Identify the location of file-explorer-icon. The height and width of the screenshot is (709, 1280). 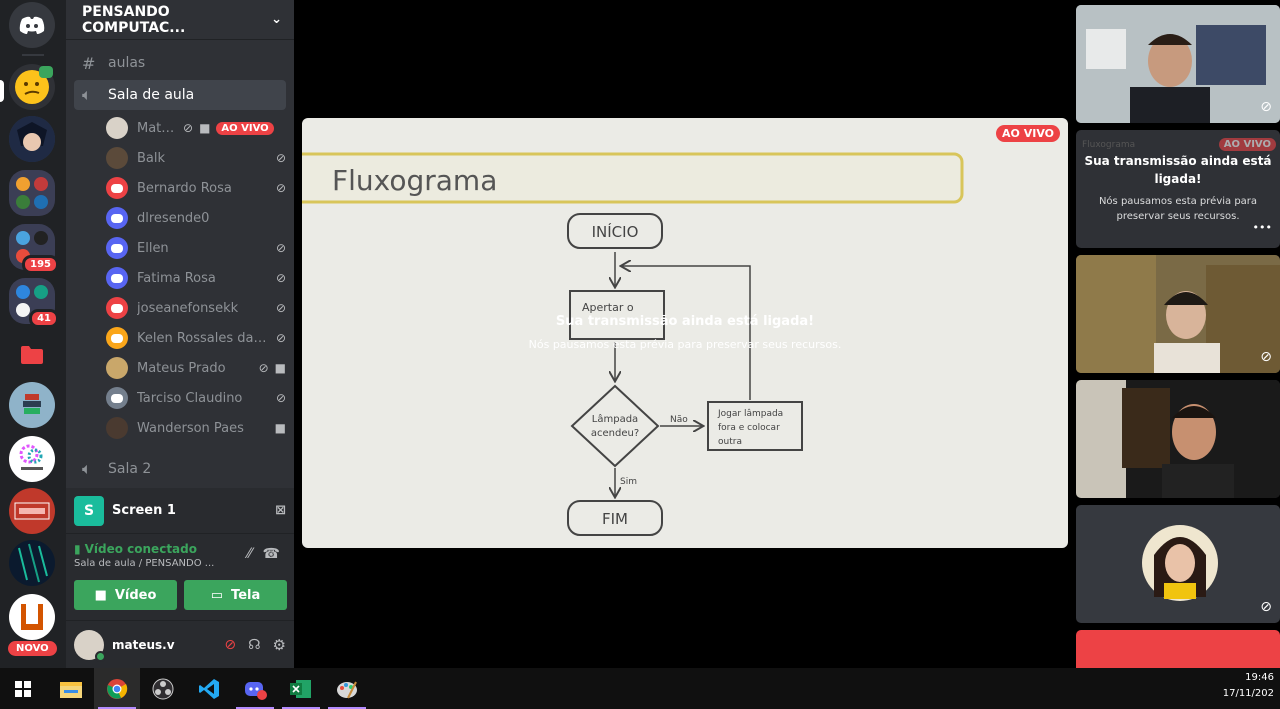
(71, 688).